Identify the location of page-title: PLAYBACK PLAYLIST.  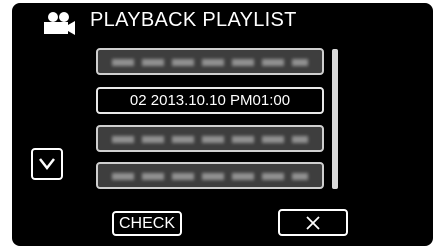
(193, 20).